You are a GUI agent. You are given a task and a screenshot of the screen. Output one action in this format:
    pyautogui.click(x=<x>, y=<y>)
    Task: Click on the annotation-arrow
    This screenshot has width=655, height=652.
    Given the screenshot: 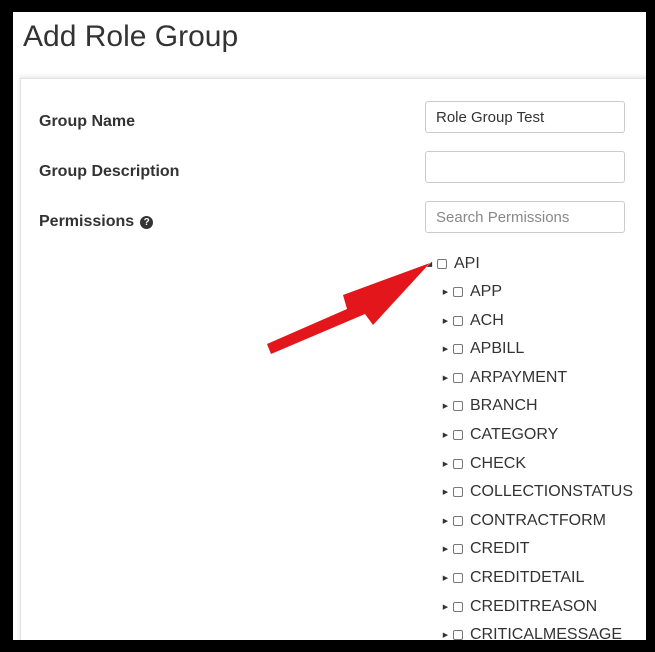 What is the action you would take?
    pyautogui.click(x=348, y=308)
    